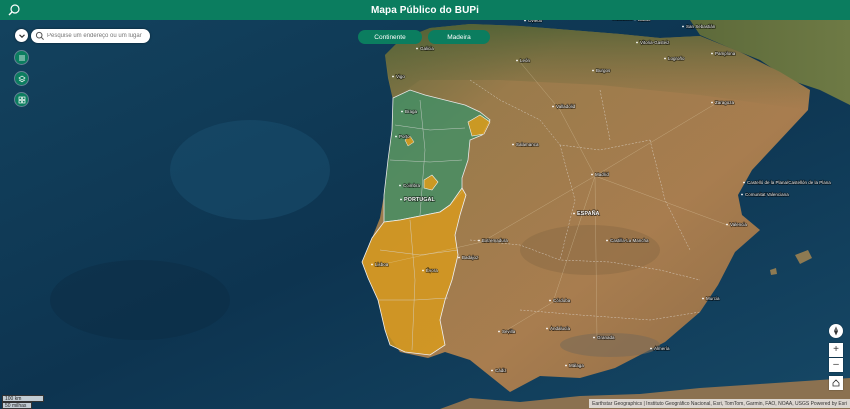 The image size is (850, 409). I want to click on place-label: PORTUGAL, so click(420, 200).